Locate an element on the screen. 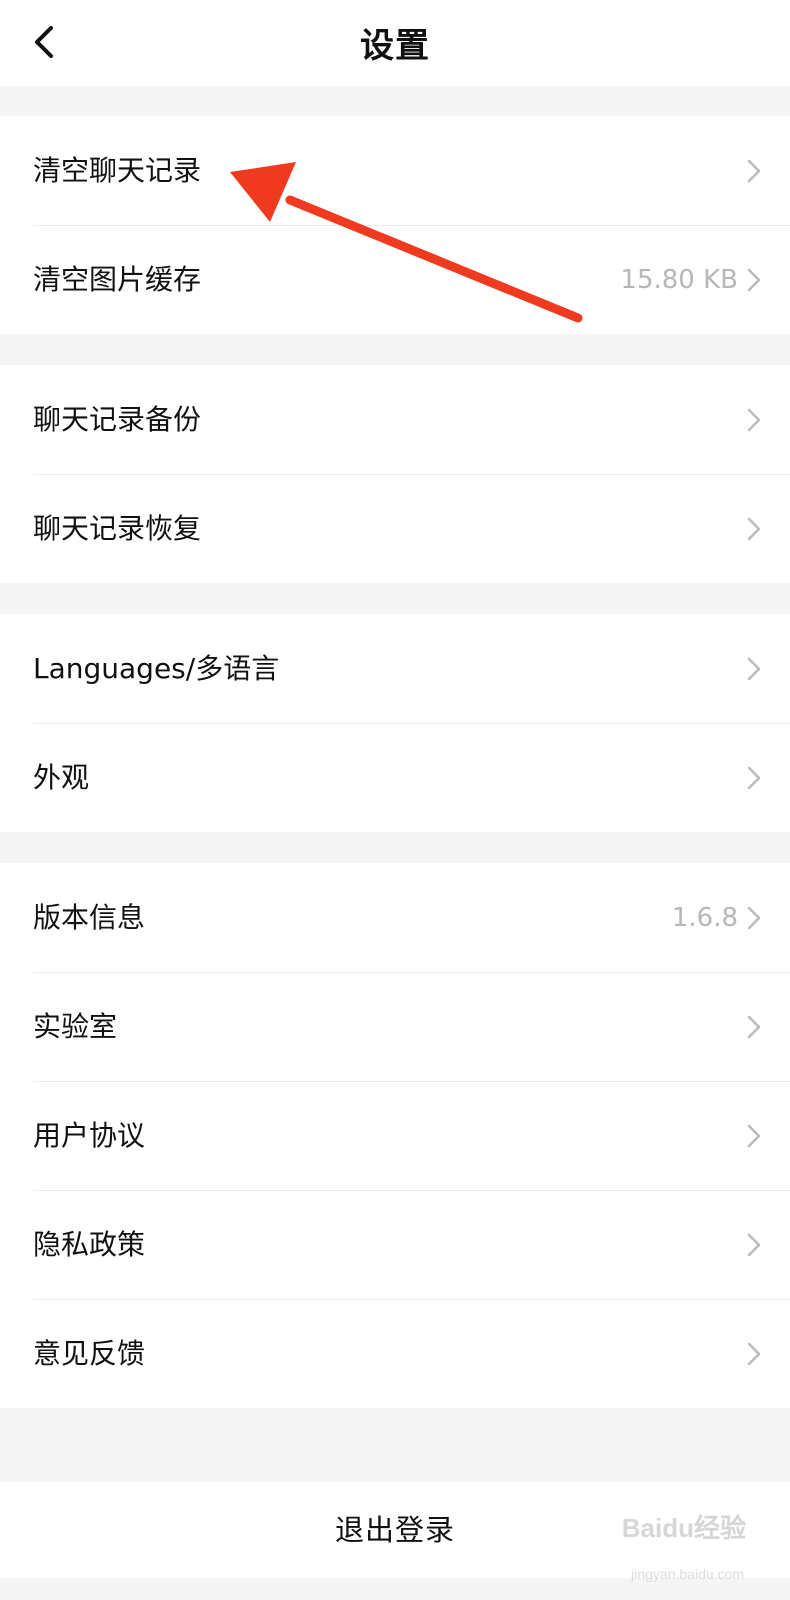 Image resolution: width=790 pixels, height=1600 pixels. settings-row-privacy-policy: 隐私政策 is located at coordinates (395, 1244).